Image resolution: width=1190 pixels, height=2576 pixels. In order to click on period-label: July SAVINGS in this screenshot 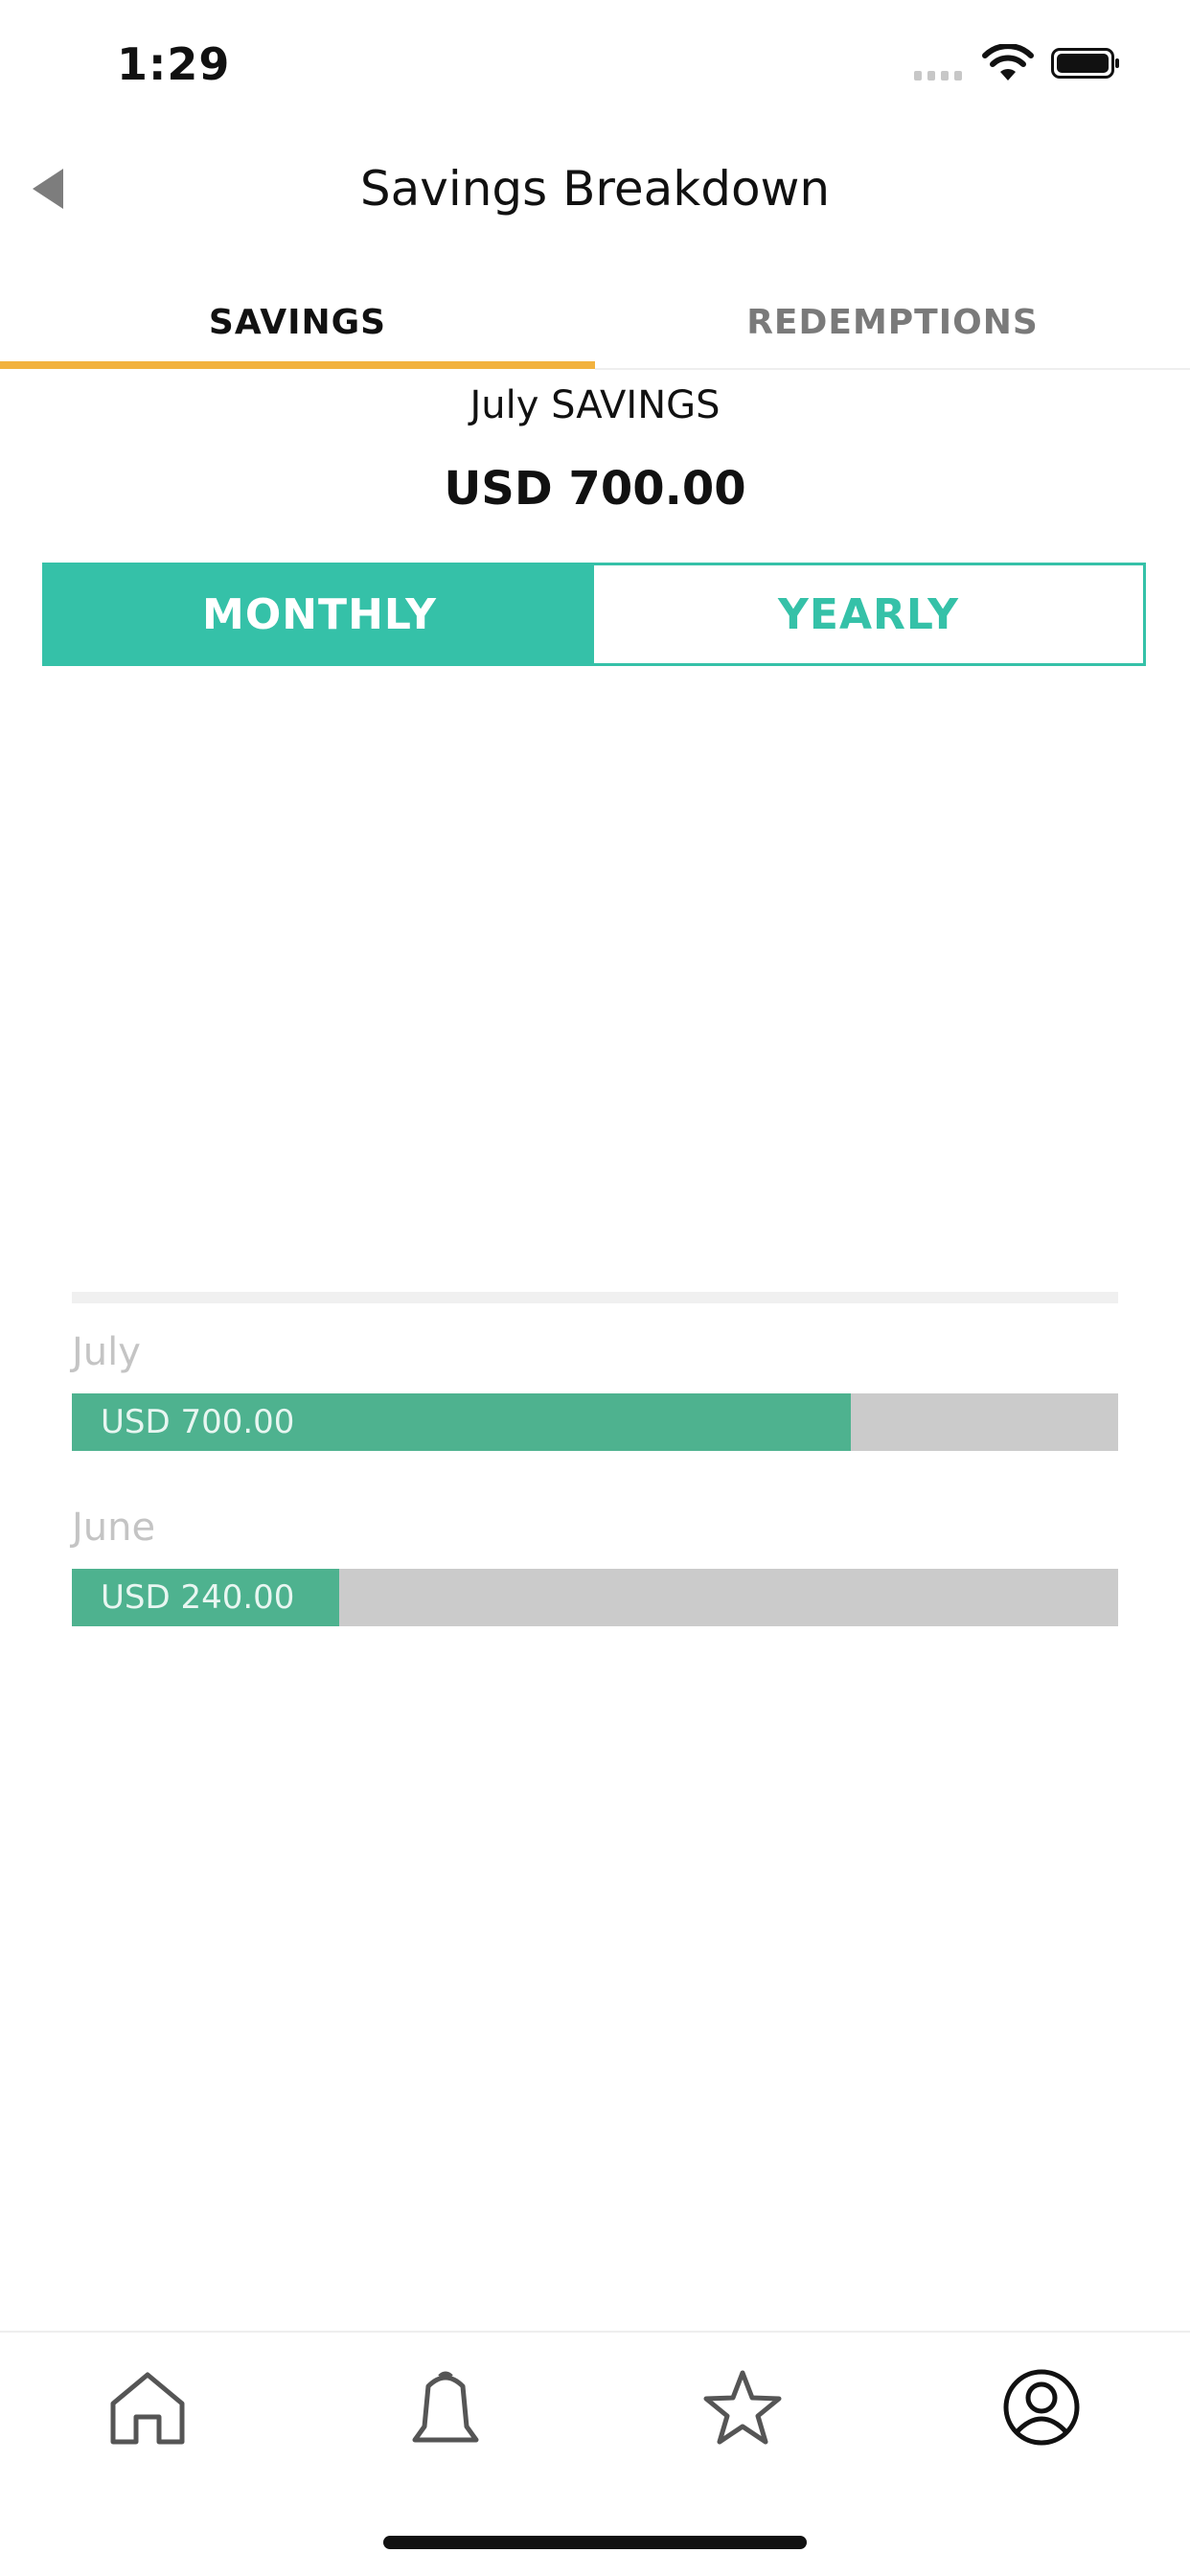, I will do `click(595, 405)`.